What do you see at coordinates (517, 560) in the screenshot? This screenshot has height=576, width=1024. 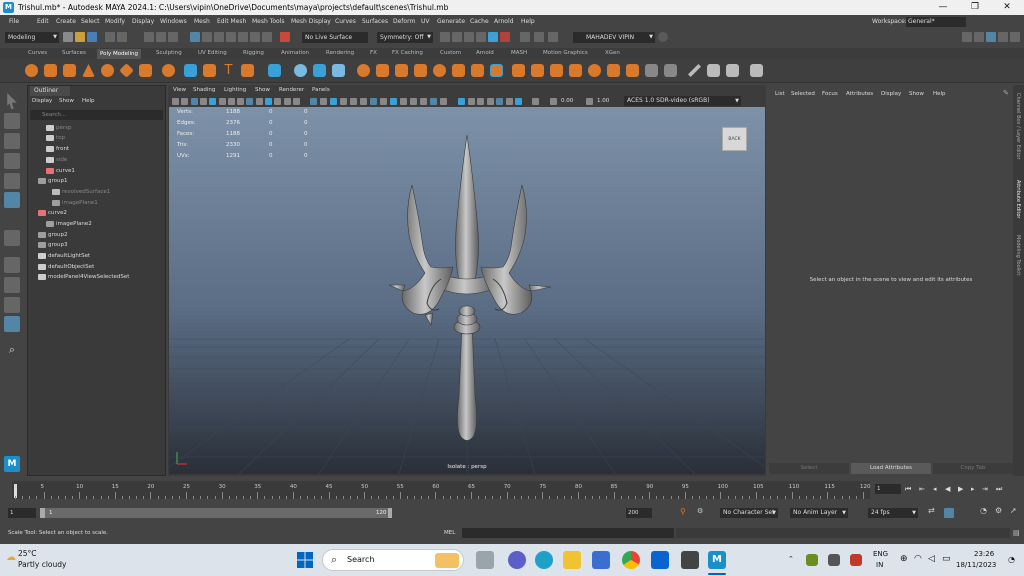 I see `teams-icon` at bounding box center [517, 560].